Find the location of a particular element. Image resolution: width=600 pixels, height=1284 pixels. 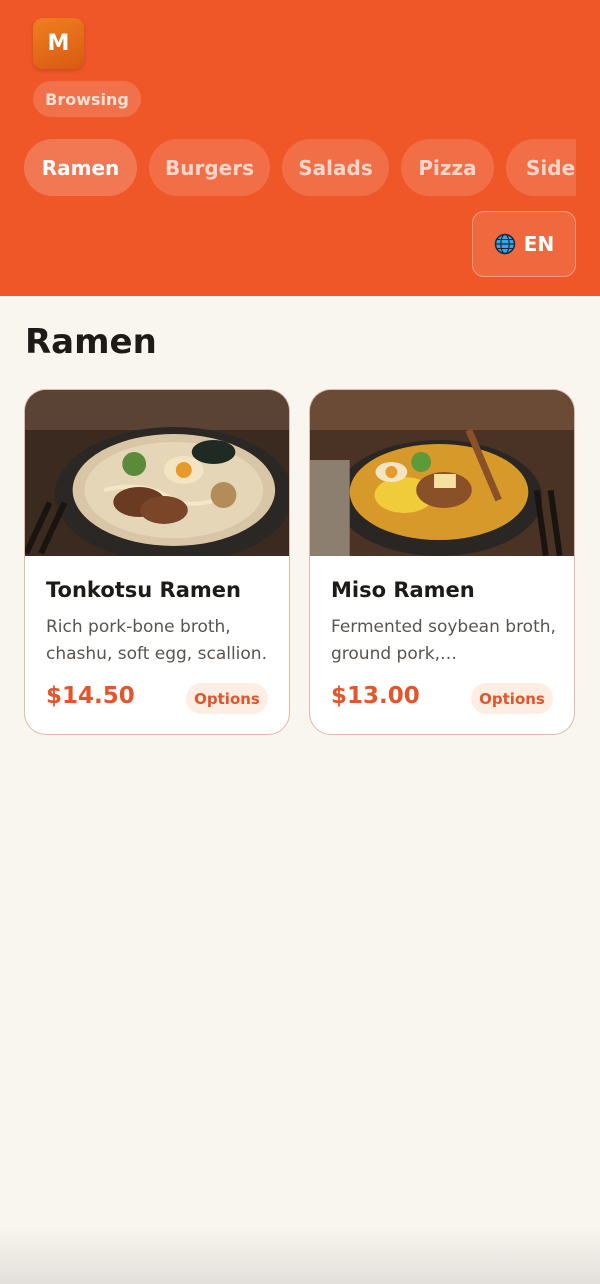

item-price: $13.00 is located at coordinates (375, 696).